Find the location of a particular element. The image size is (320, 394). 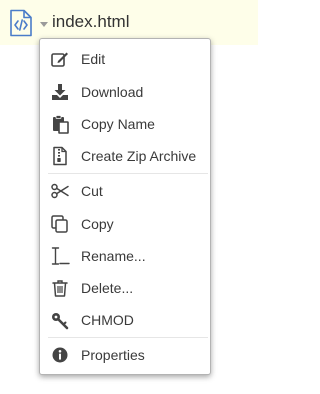

menu-item-chmod: CHMOD is located at coordinates (125, 320).